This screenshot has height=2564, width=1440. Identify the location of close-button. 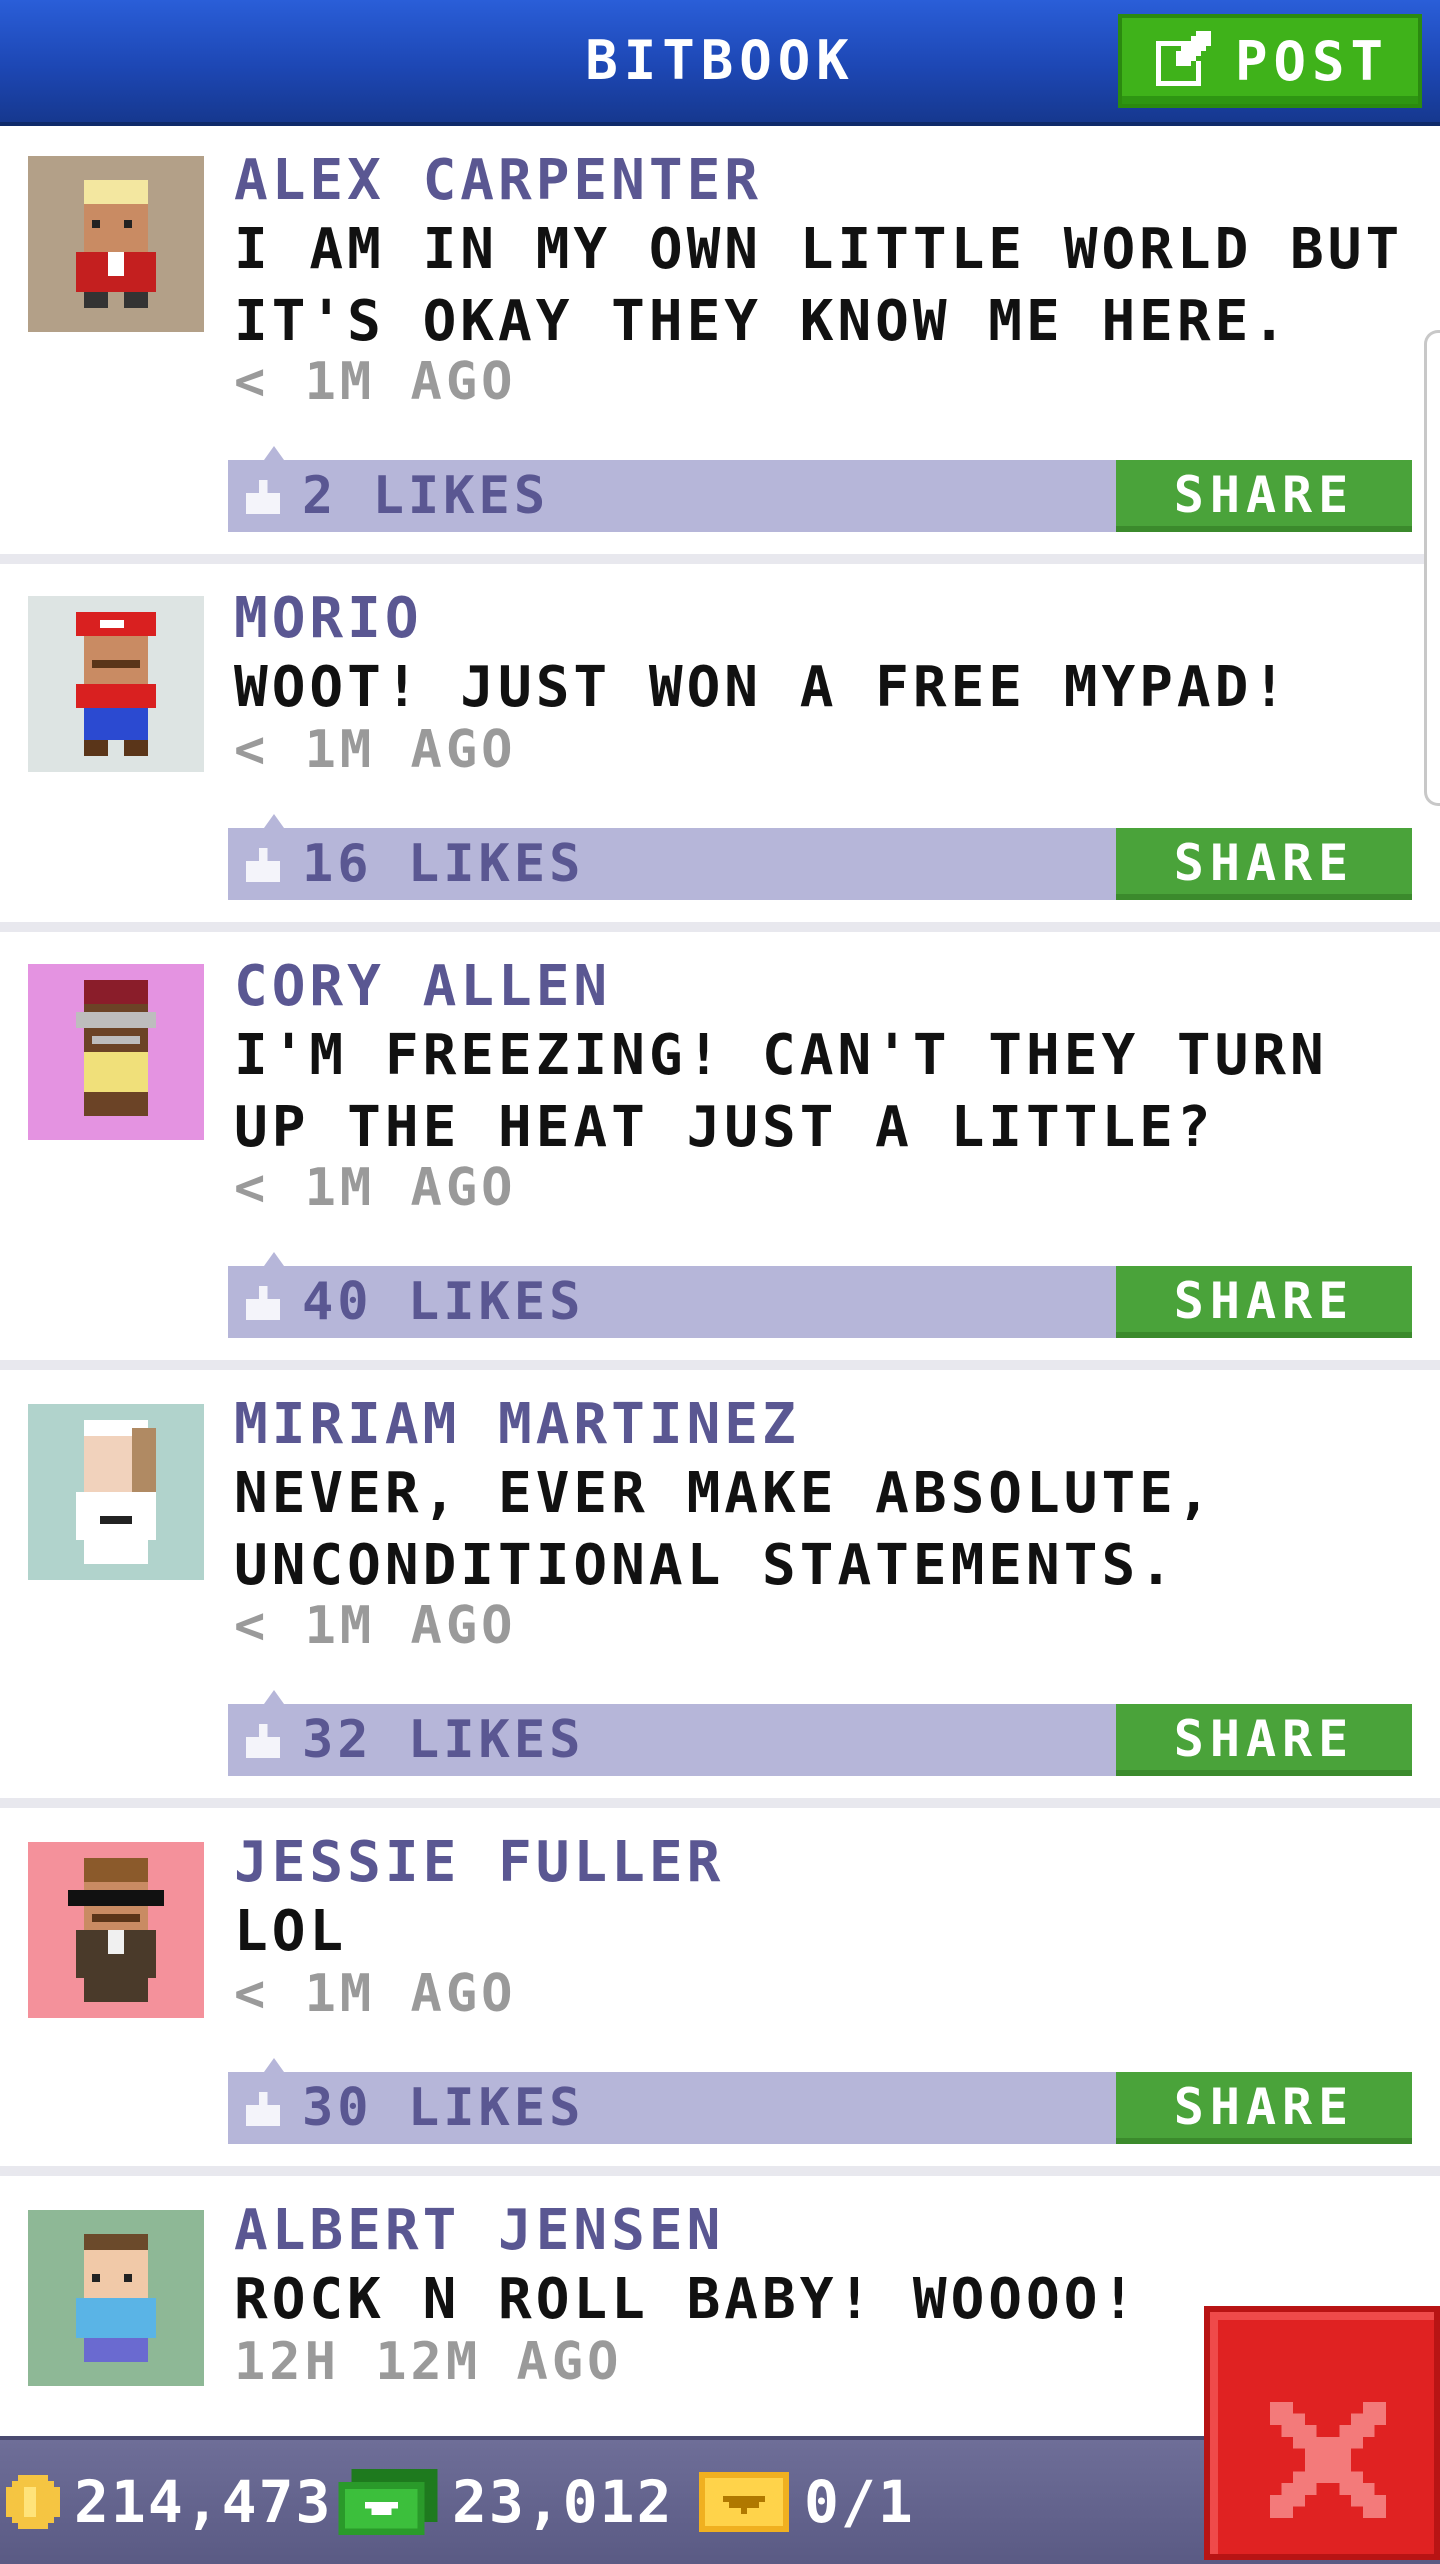
(1322, 2433).